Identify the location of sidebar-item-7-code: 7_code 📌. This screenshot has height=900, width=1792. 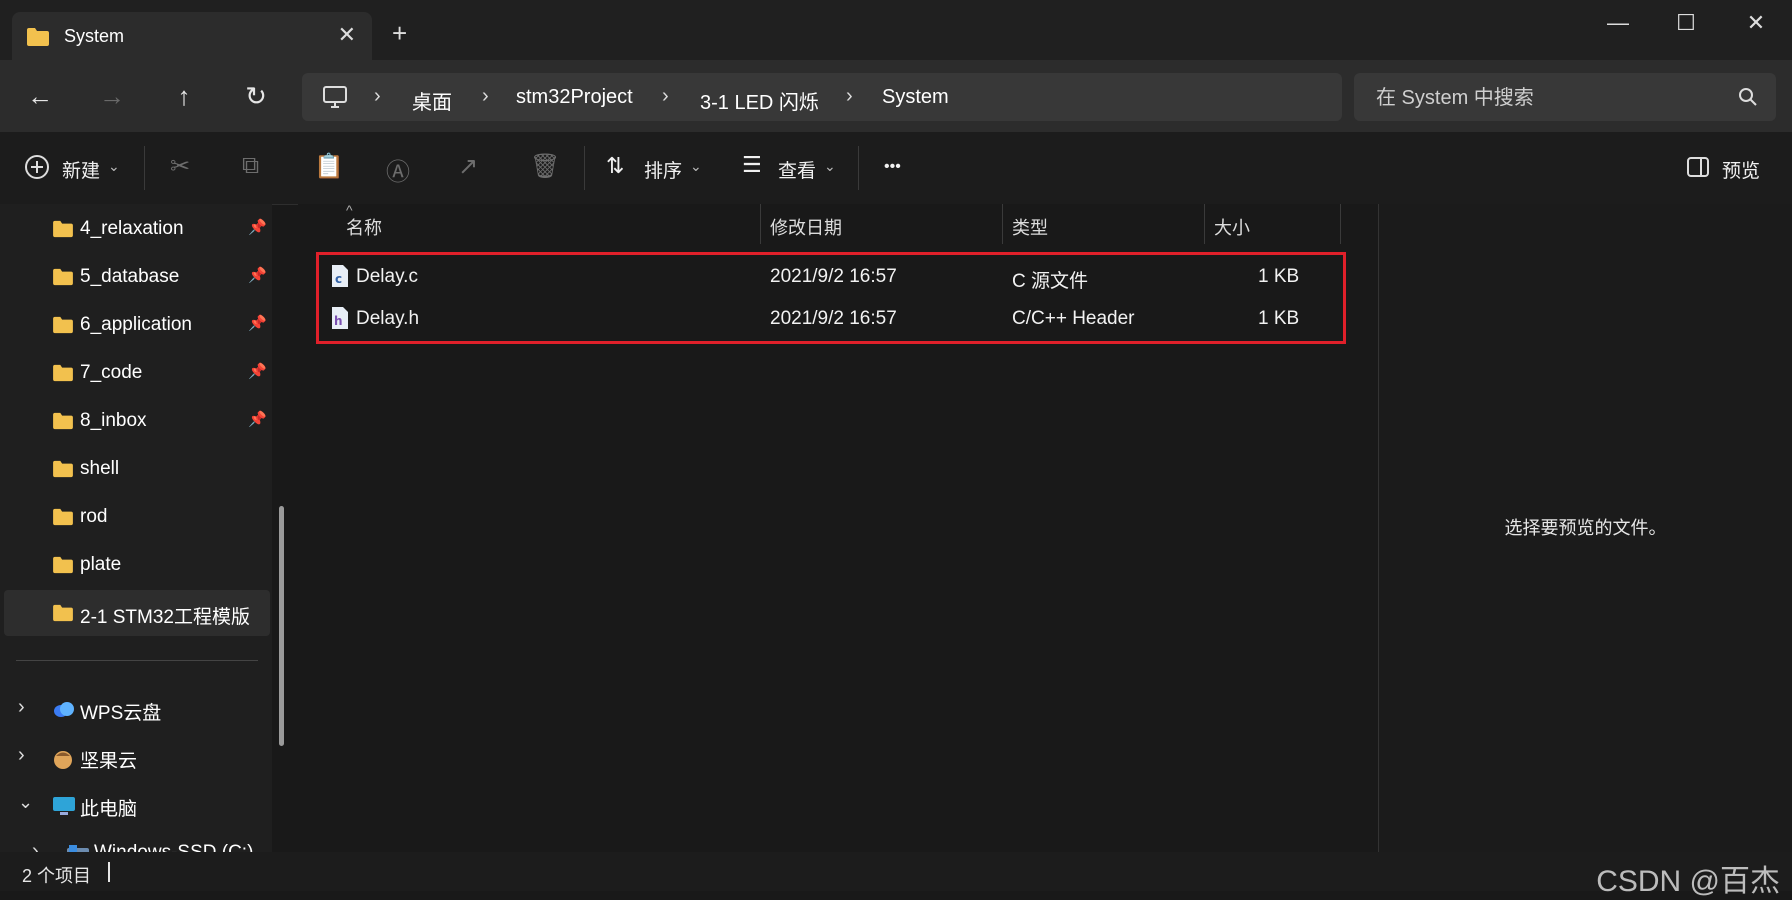
(135, 373).